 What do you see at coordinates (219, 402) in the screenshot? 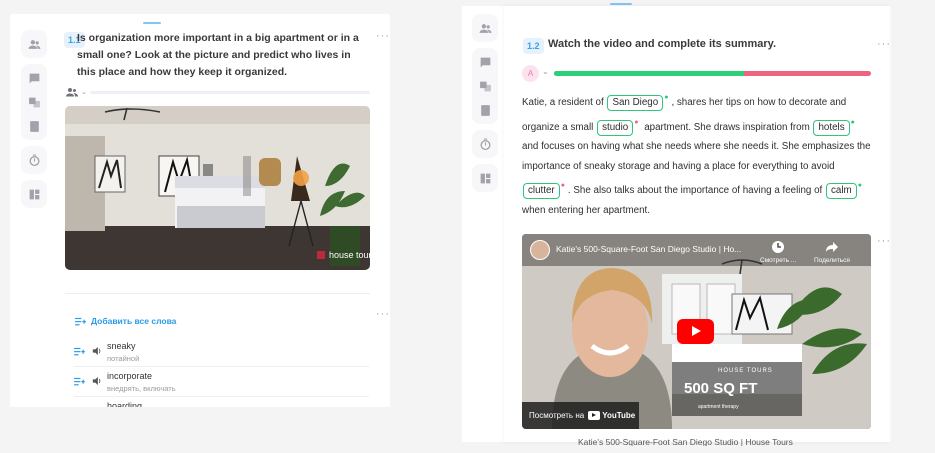
I see `list-item: hoarding` at bounding box center [219, 402].